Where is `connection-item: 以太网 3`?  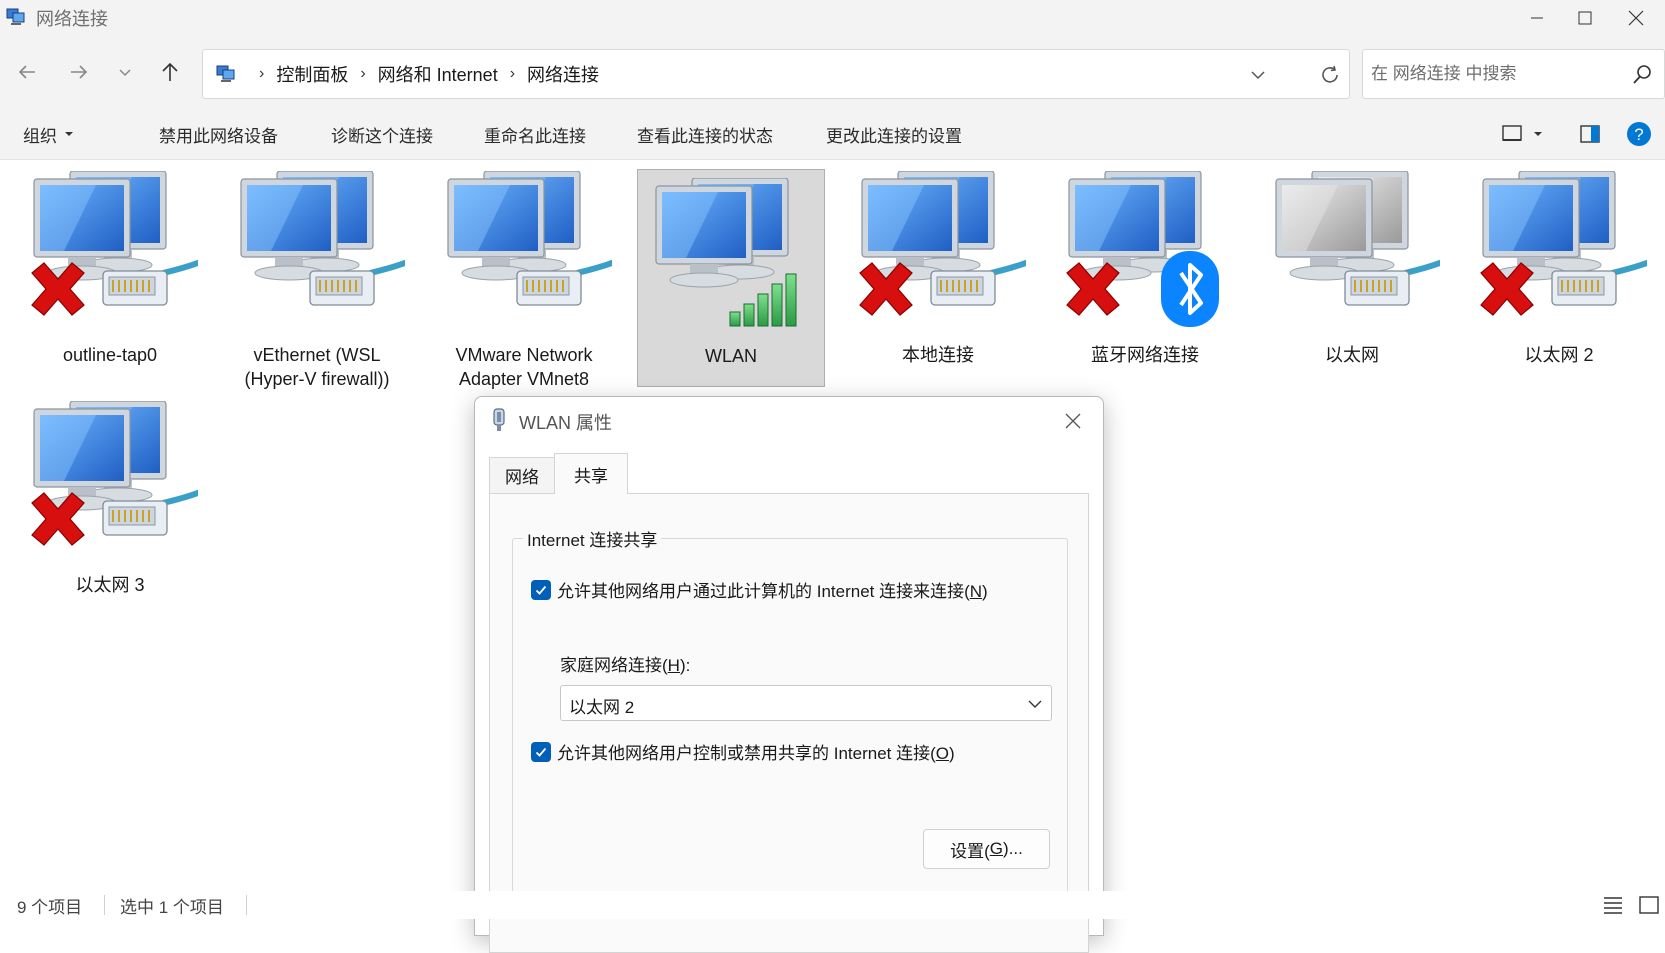
connection-item: 以太网 3 is located at coordinates (110, 502).